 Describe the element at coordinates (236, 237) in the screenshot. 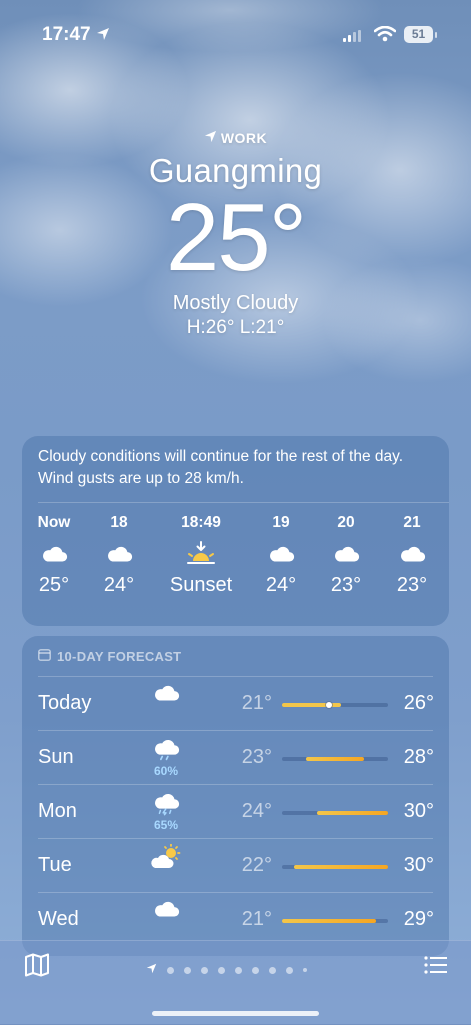

I see `current-temperature: 25°` at that location.